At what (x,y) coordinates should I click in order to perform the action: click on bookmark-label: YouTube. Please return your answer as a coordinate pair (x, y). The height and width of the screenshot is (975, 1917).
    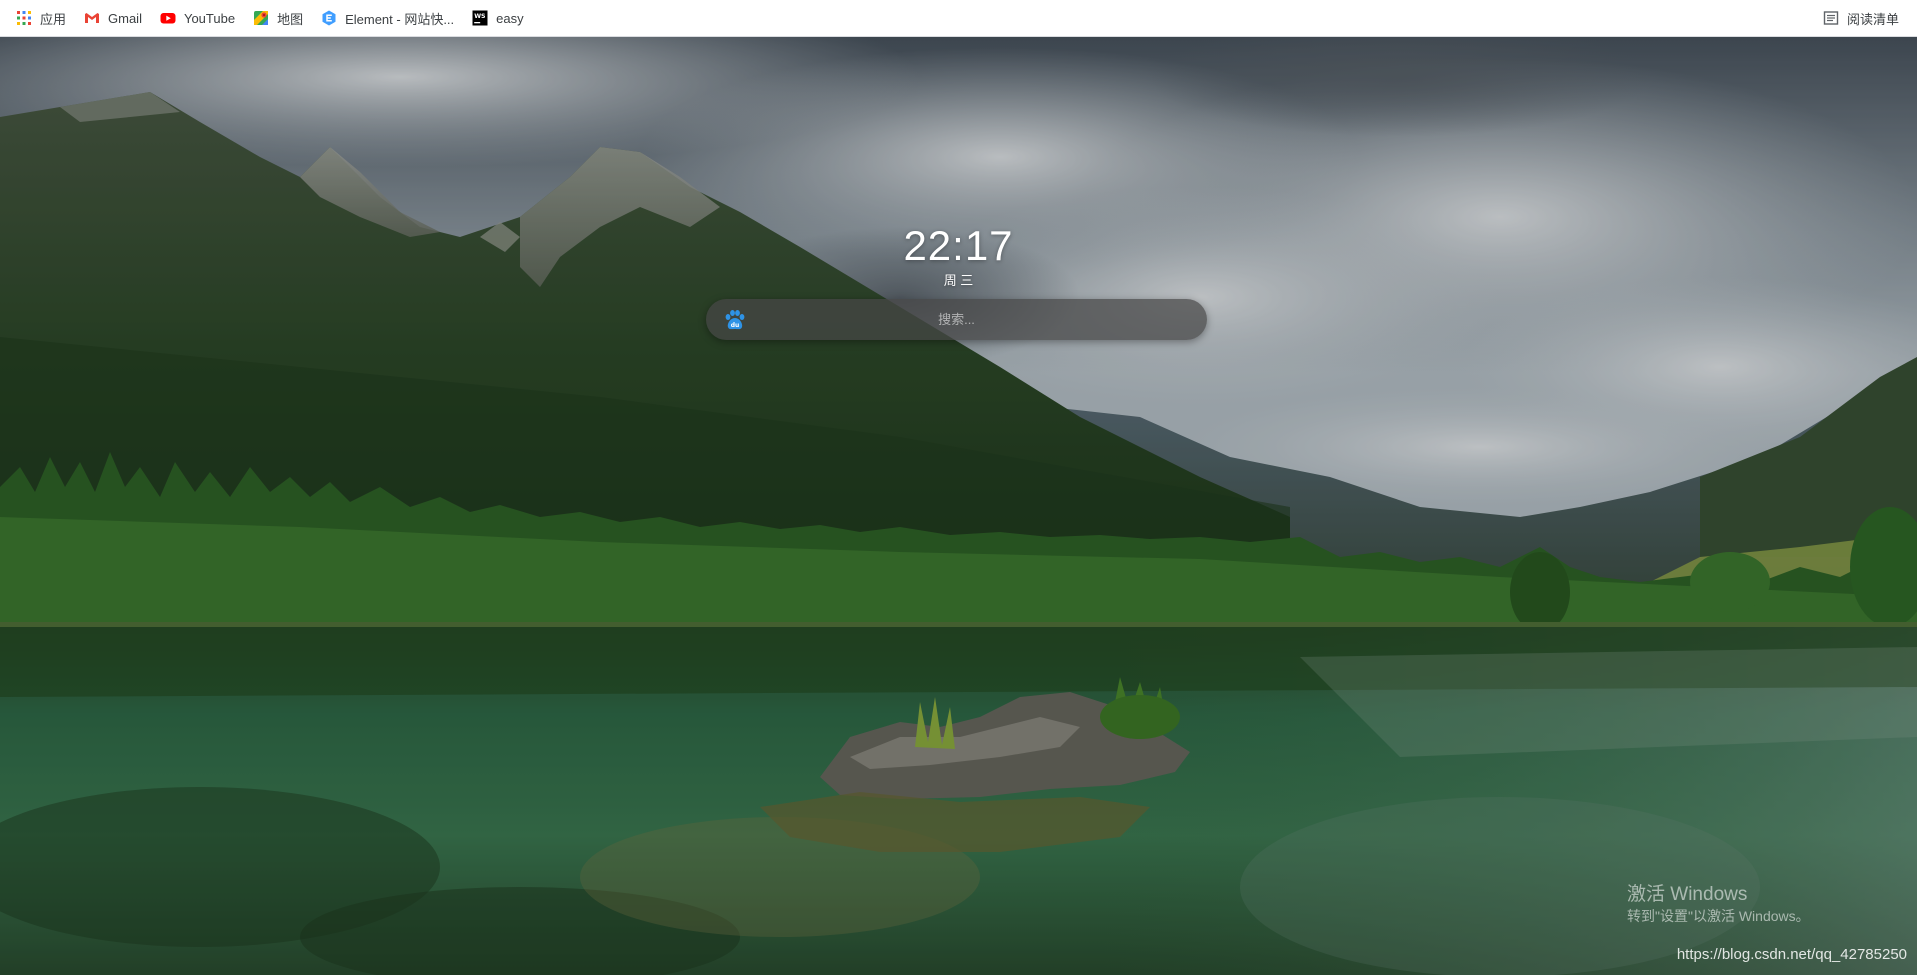
    Looking at the image, I should click on (209, 18).